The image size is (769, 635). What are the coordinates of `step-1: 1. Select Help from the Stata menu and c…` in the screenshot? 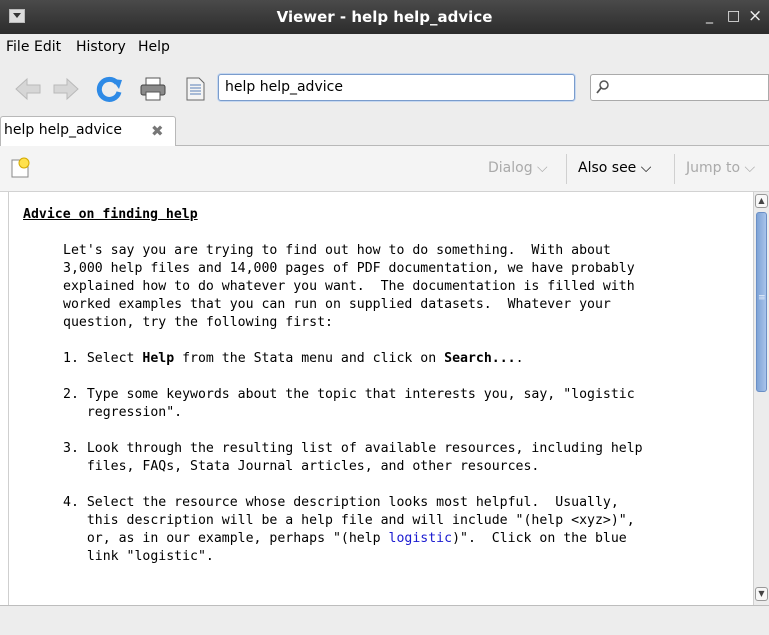 It's located at (388, 359).